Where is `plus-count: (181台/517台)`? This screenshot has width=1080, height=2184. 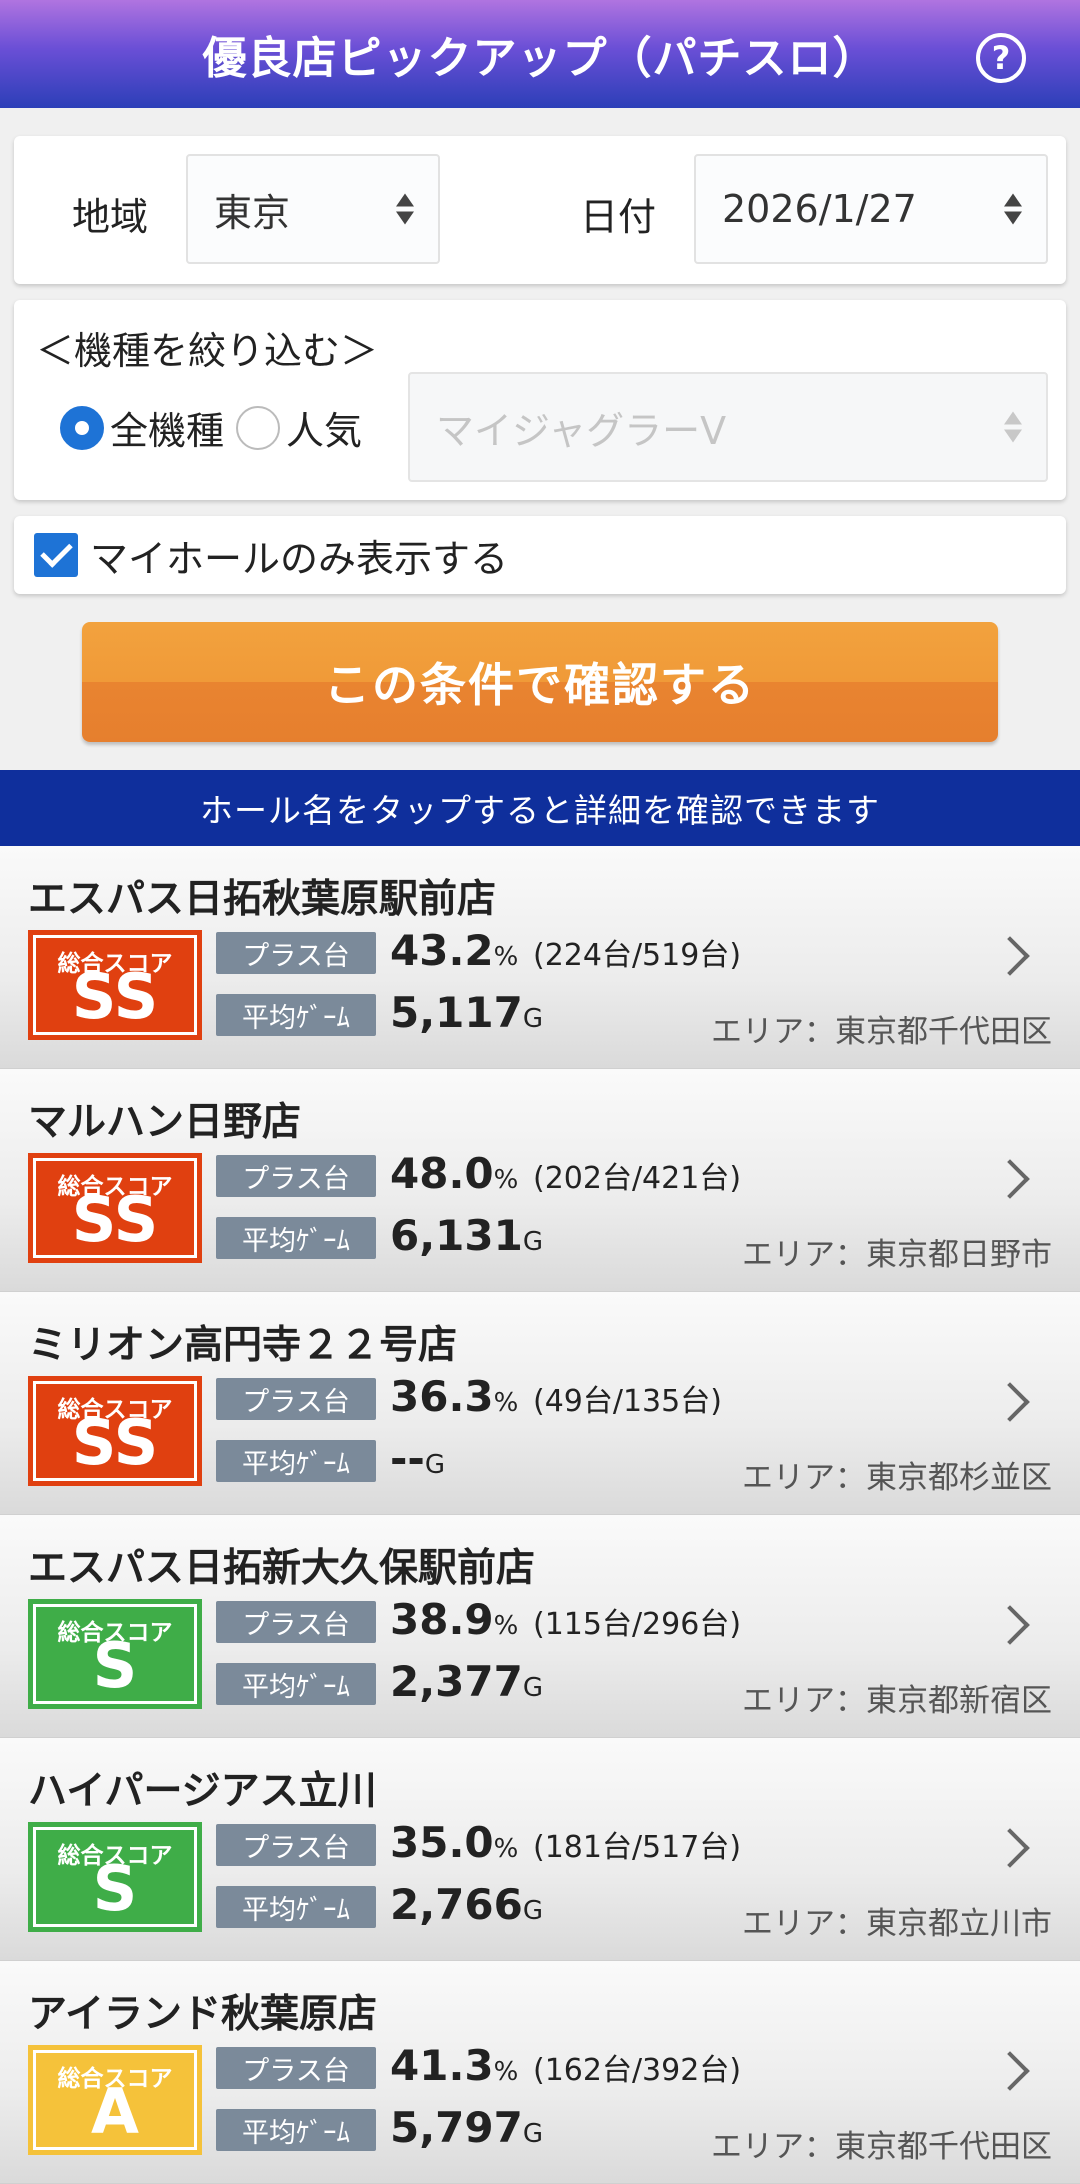
plus-count: (181台/517台) is located at coordinates (637, 1847).